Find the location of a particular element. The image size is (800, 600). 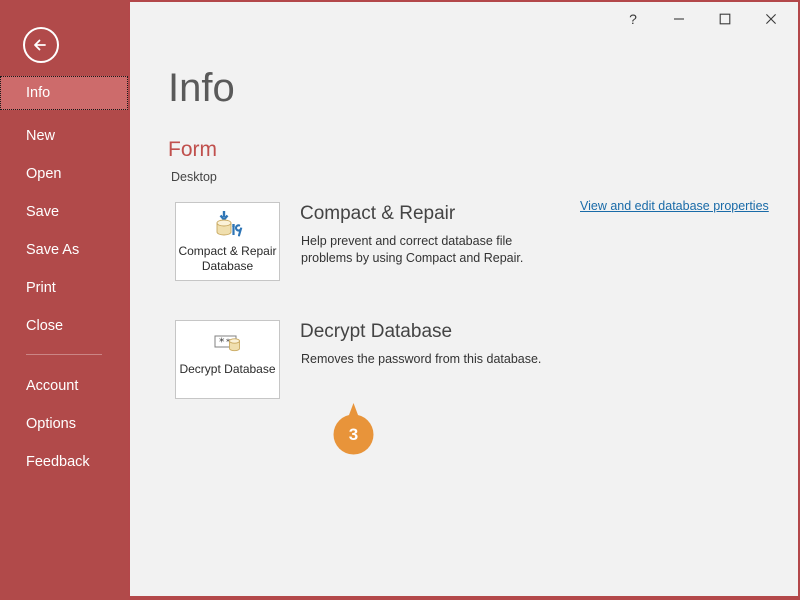

compact-repair-database-button: Compact & Repair Database is located at coordinates (227, 241).